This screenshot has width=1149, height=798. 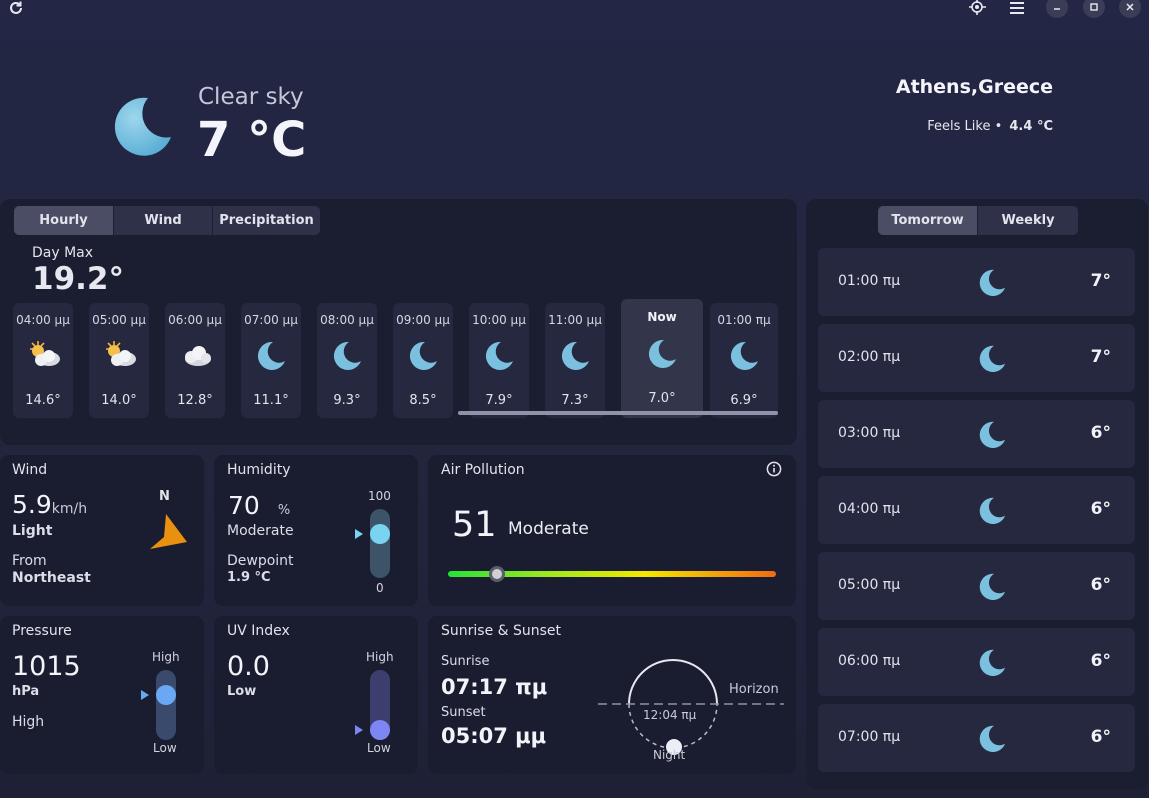 What do you see at coordinates (501, 631) in the screenshot?
I see `sun-title: Sunrise & Sunset` at bounding box center [501, 631].